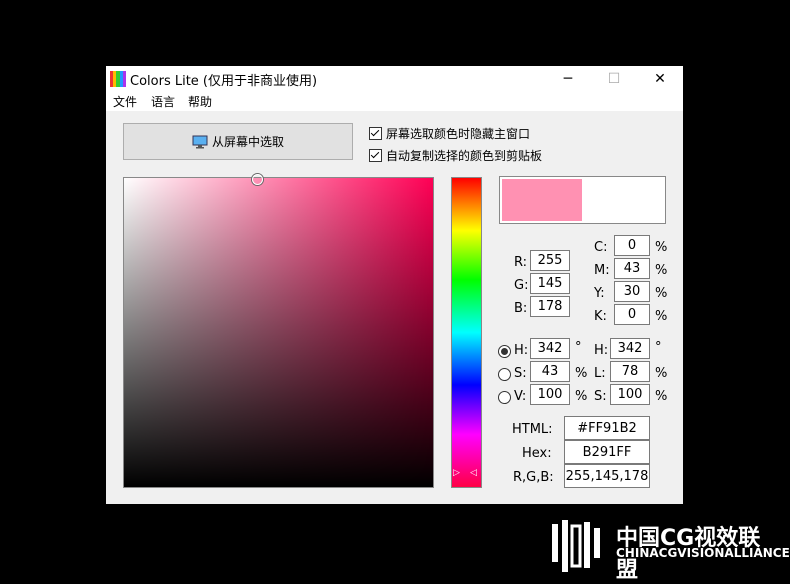 Image resolution: width=790 pixels, height=584 pixels. What do you see at coordinates (375, 133) in the screenshot?
I see `checkbox-hide-window` at bounding box center [375, 133].